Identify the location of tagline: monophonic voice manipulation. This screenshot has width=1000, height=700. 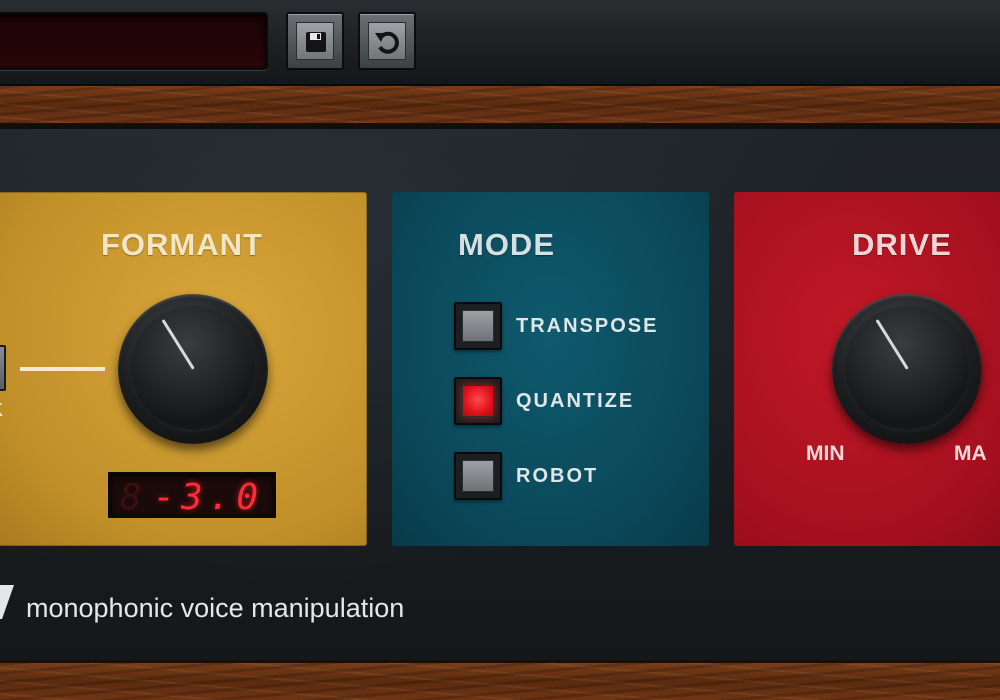
(215, 608).